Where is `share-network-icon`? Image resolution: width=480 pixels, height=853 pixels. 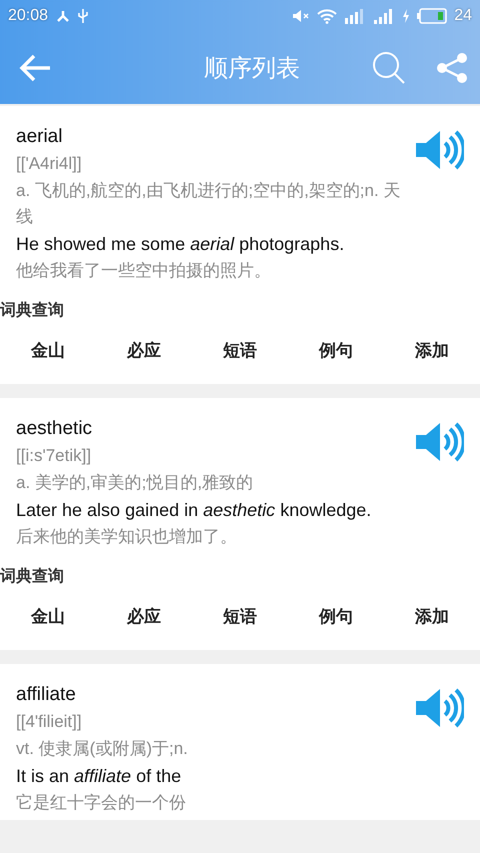 share-network-icon is located at coordinates (63, 16).